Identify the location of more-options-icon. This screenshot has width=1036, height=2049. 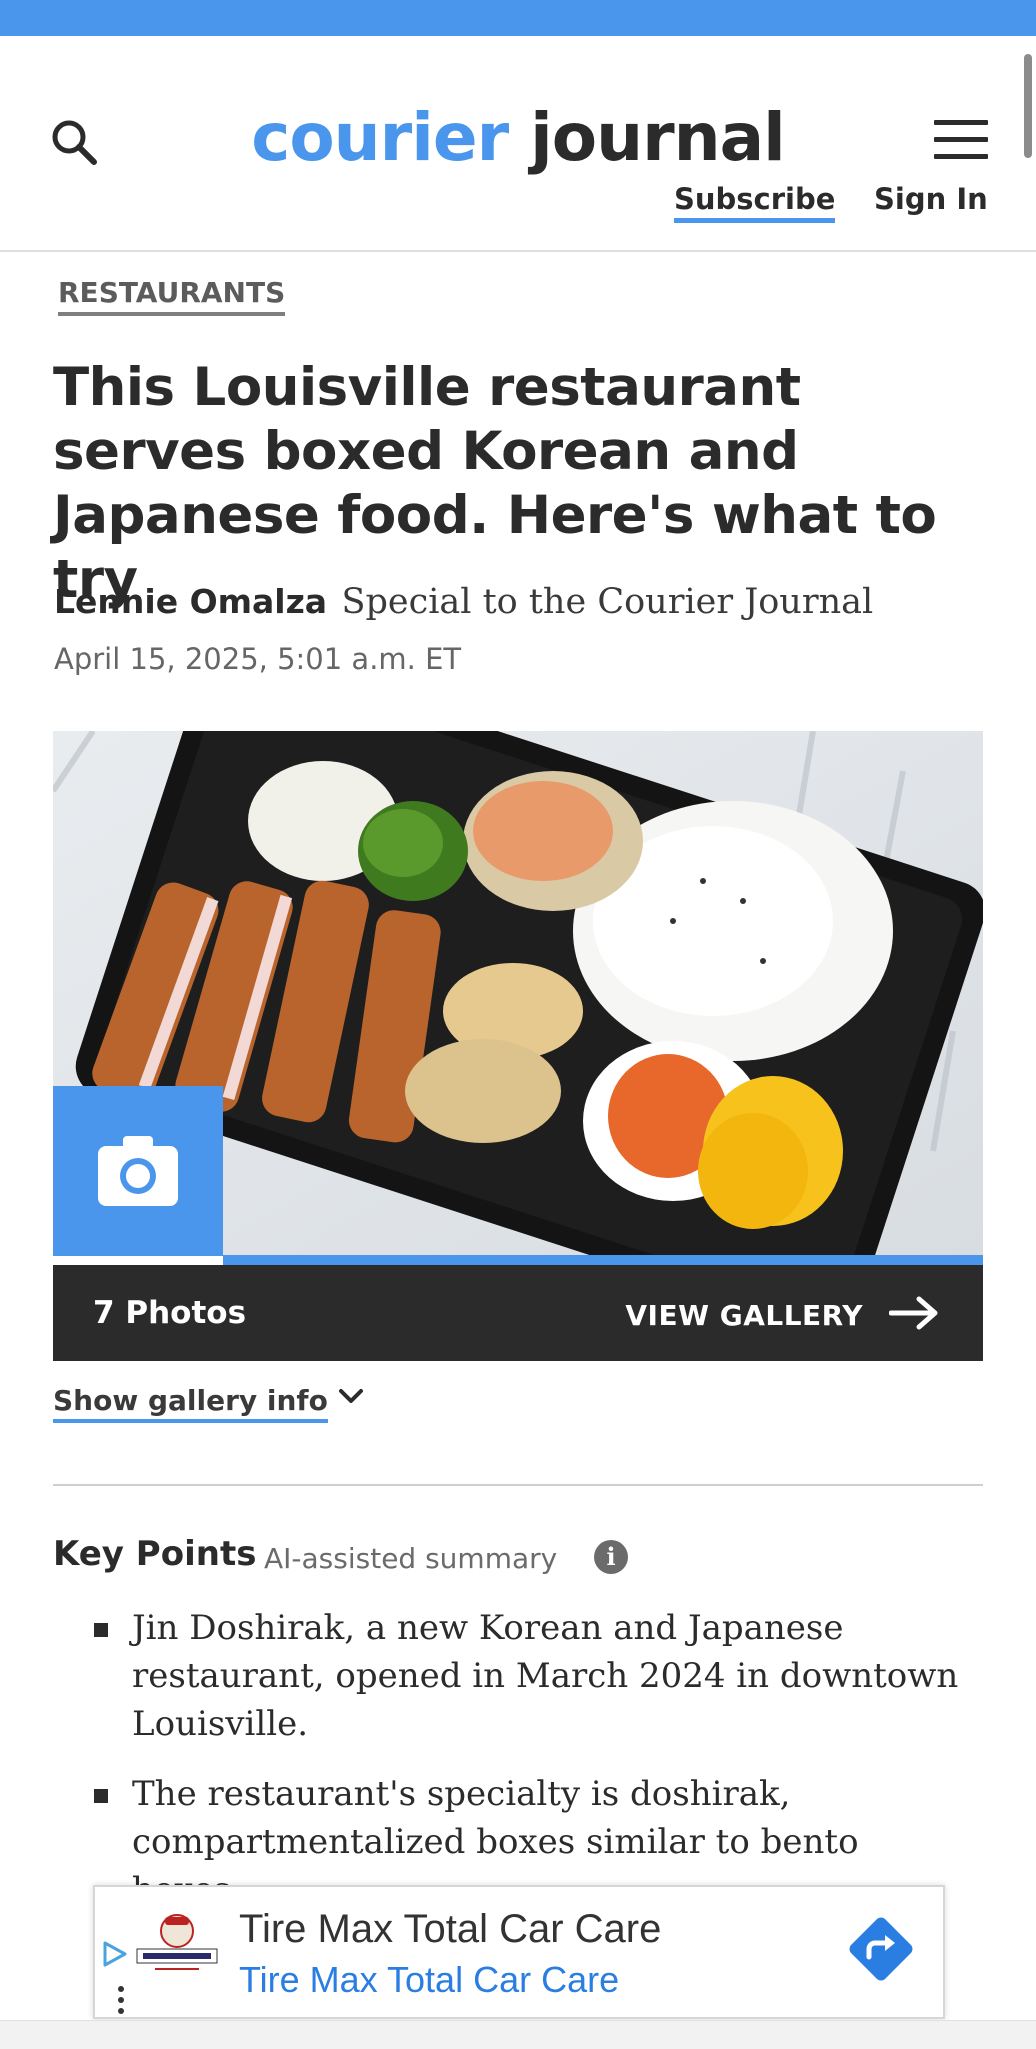
(121, 2000).